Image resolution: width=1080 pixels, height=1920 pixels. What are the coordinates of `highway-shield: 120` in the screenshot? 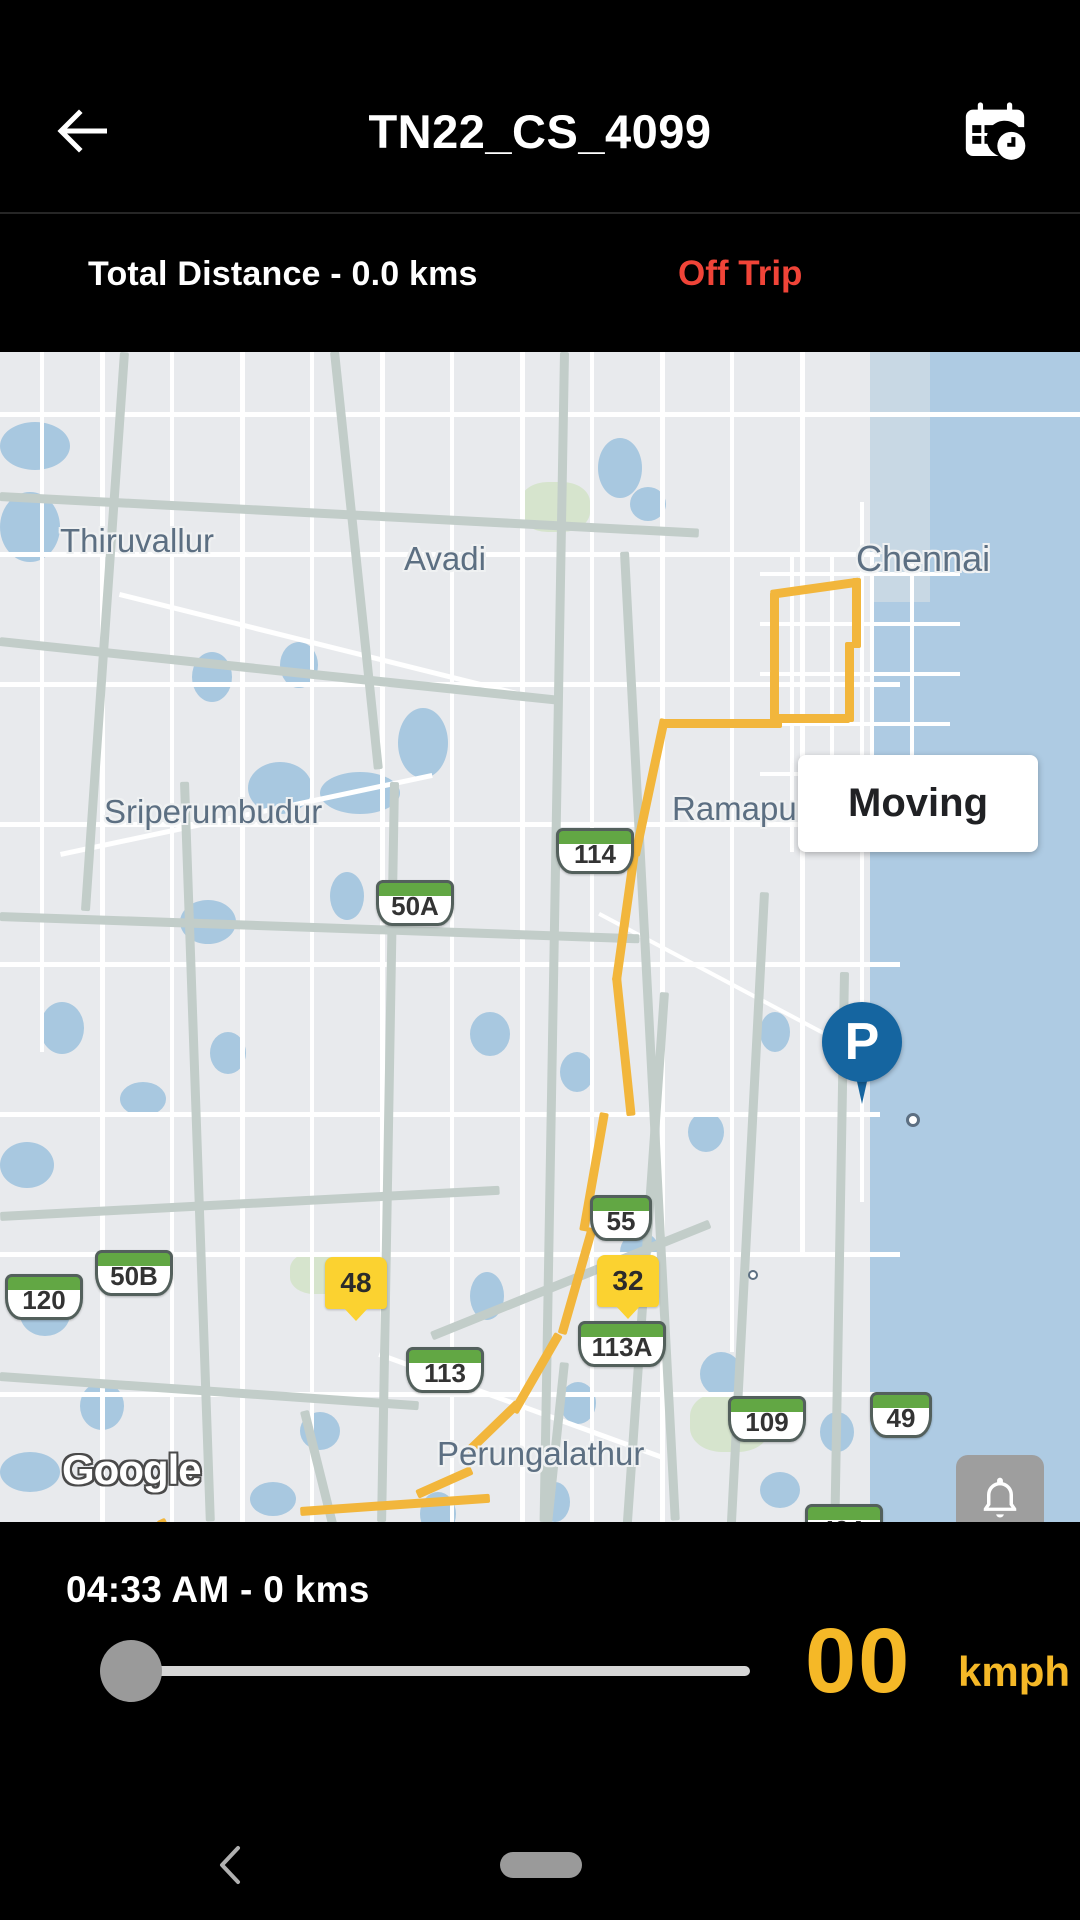 It's located at (44, 1297).